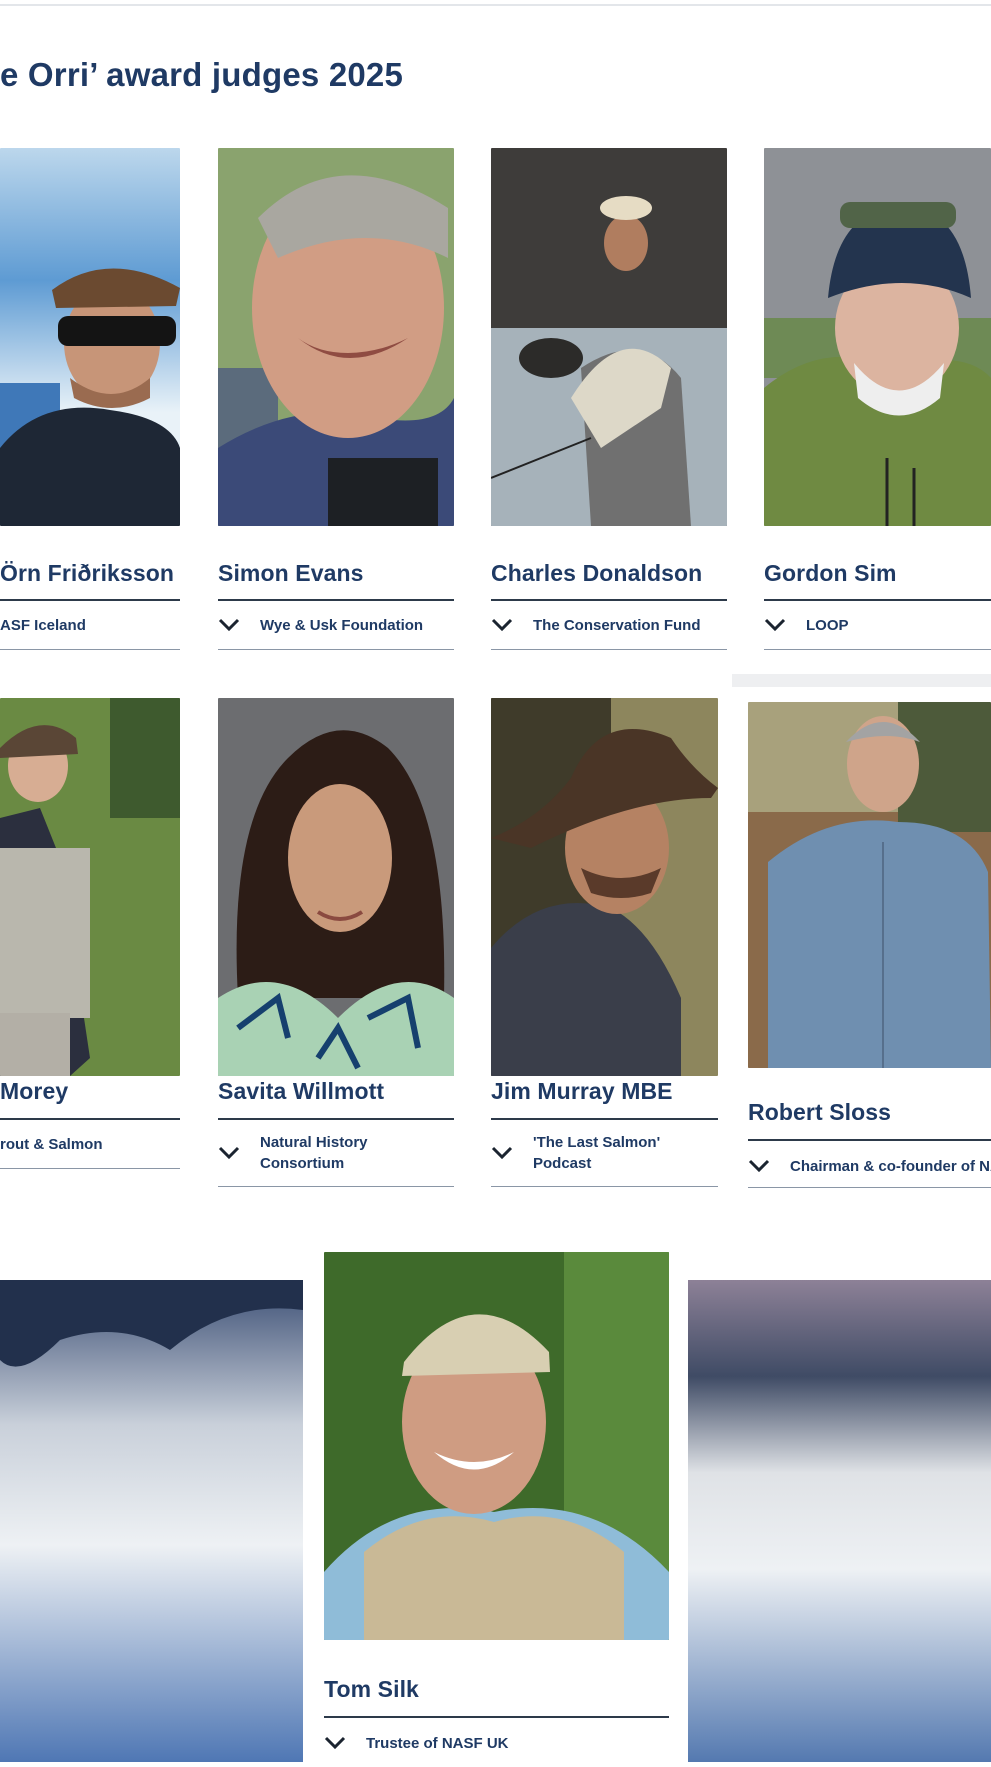 This screenshot has width=991, height=1767. Describe the element at coordinates (861, 680) in the screenshot. I see `divider-strip` at that location.